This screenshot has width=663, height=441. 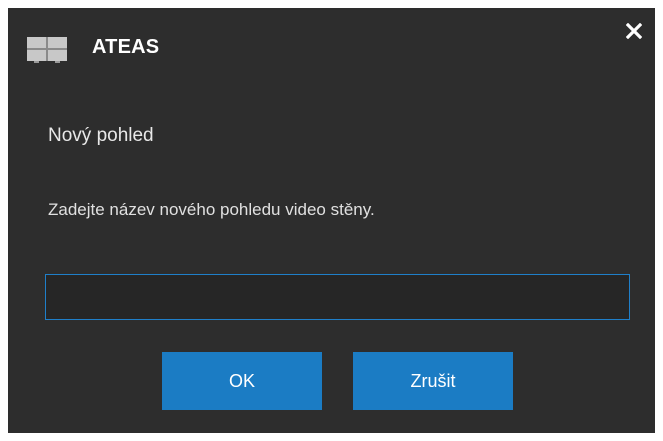 What do you see at coordinates (337, 297) in the screenshot?
I see `view-name-input` at bounding box center [337, 297].